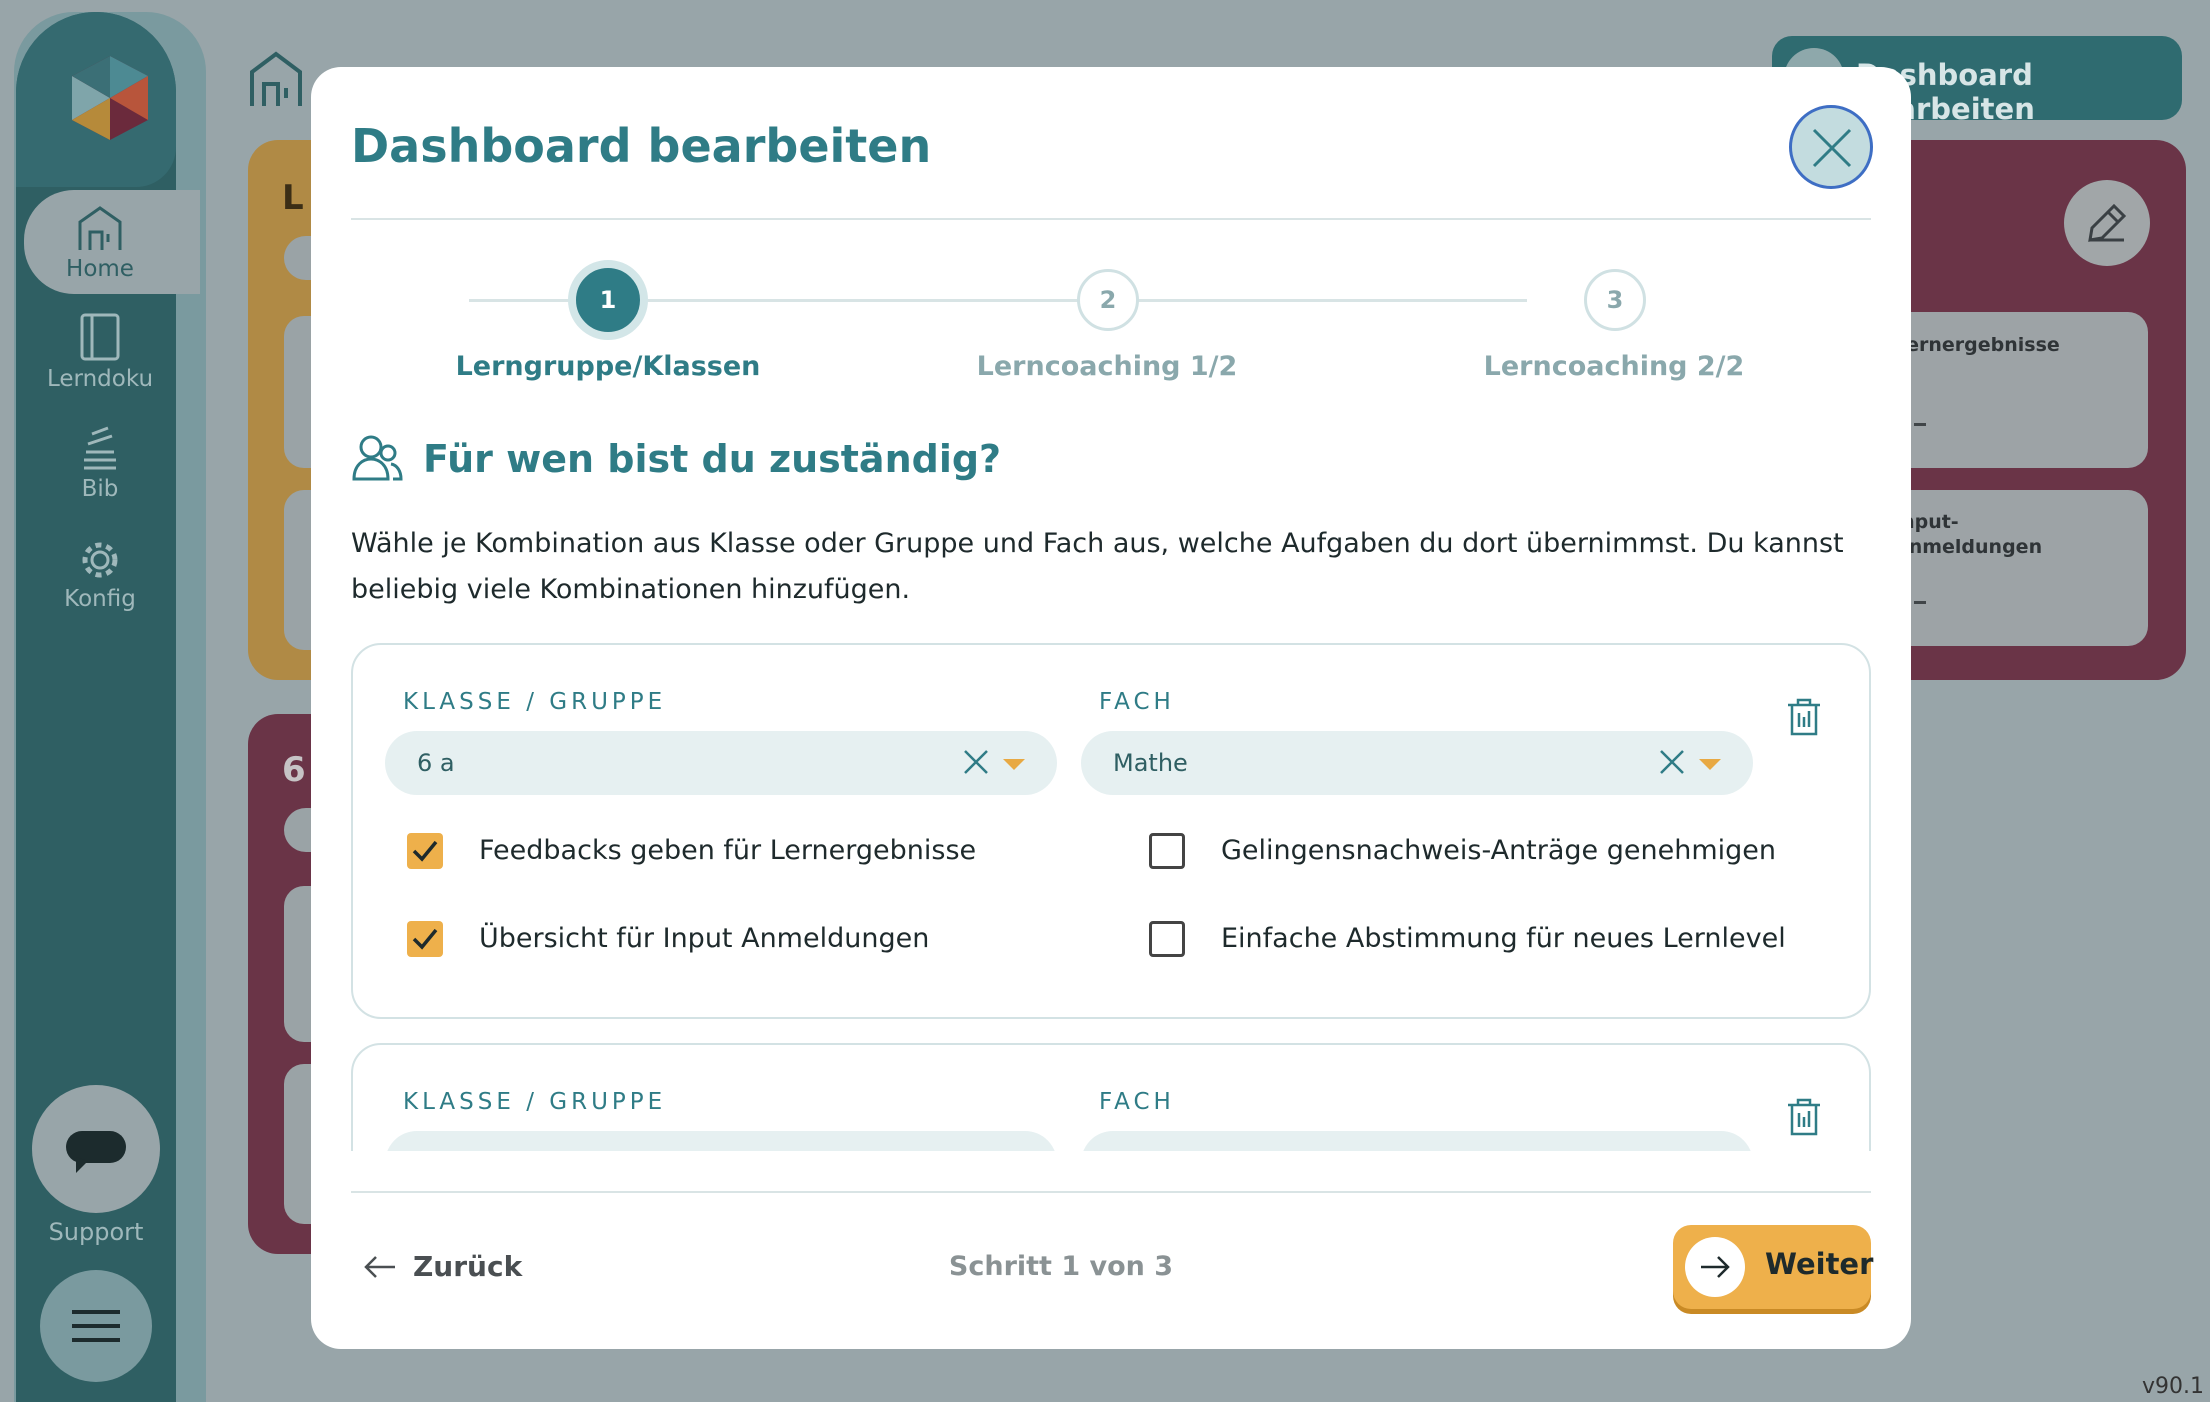 The height and width of the screenshot is (1402, 2210). What do you see at coordinates (100, 560) in the screenshot?
I see `gear-icon` at bounding box center [100, 560].